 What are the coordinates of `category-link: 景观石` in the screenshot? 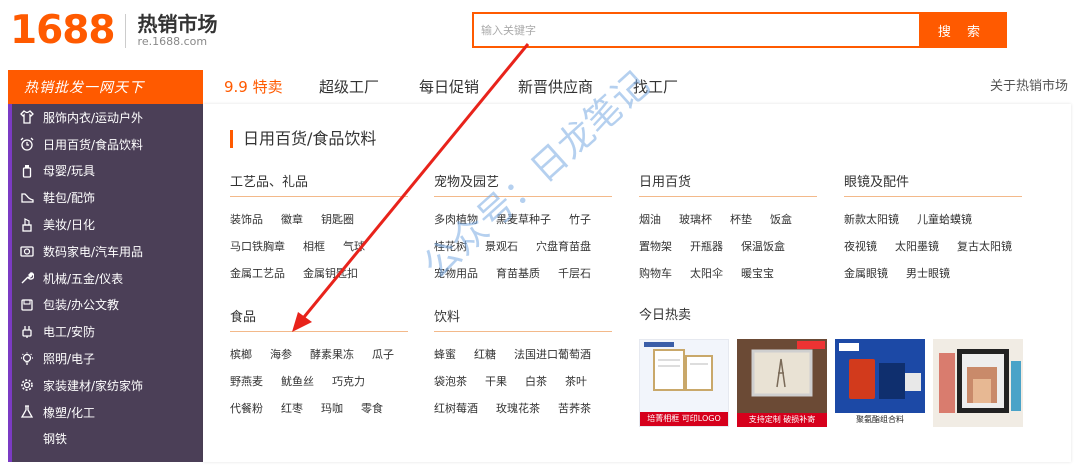 It's located at (501, 246).